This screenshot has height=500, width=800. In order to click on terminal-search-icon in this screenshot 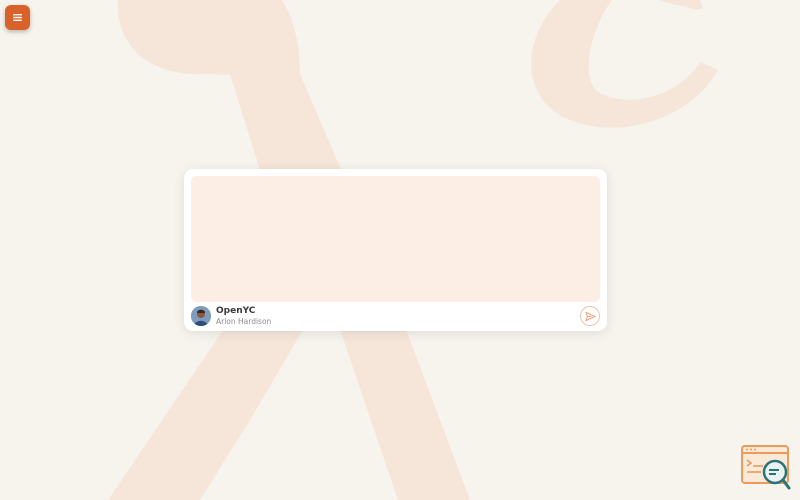, I will do `click(766, 467)`.